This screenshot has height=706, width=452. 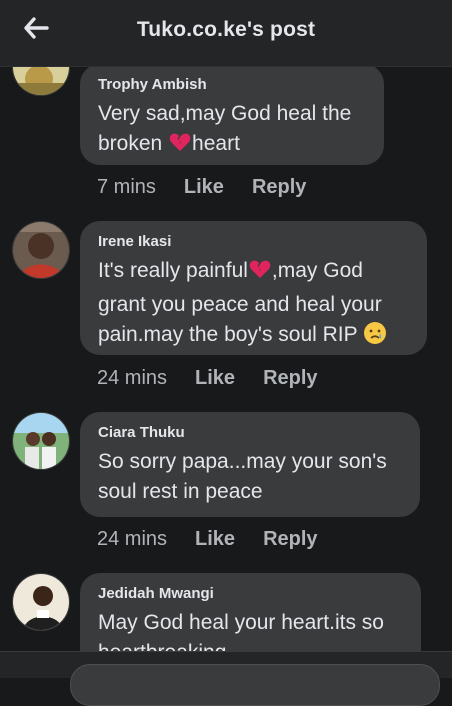 I want to click on comment-author: Irene Ikasi, so click(x=253, y=241).